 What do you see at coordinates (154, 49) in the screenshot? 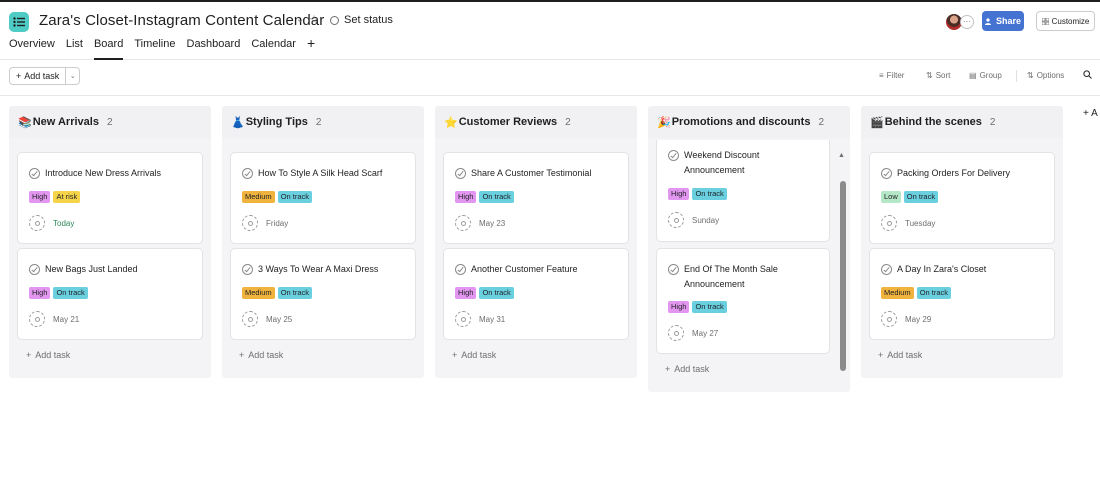
I see `tab-timeline: Timeline` at bounding box center [154, 49].